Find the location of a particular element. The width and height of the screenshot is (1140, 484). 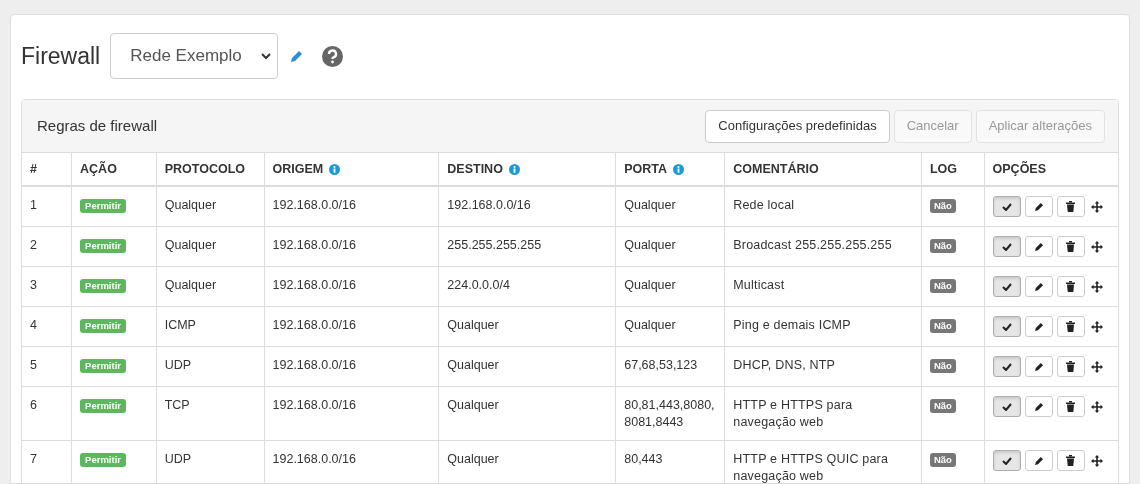

page-title: Firewall is located at coordinates (61, 56).